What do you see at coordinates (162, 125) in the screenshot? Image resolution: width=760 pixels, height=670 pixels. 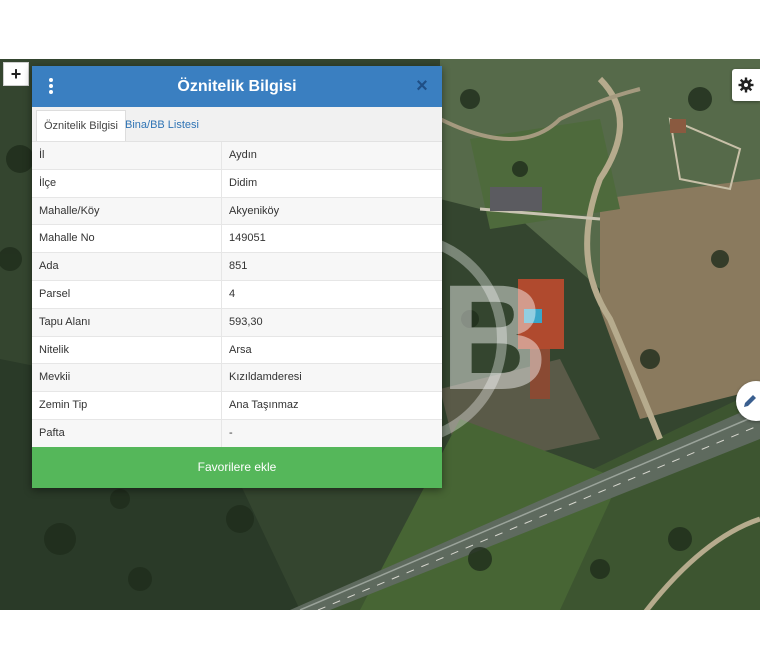 I see `tab-building-list: Bina/BB Listesi` at bounding box center [162, 125].